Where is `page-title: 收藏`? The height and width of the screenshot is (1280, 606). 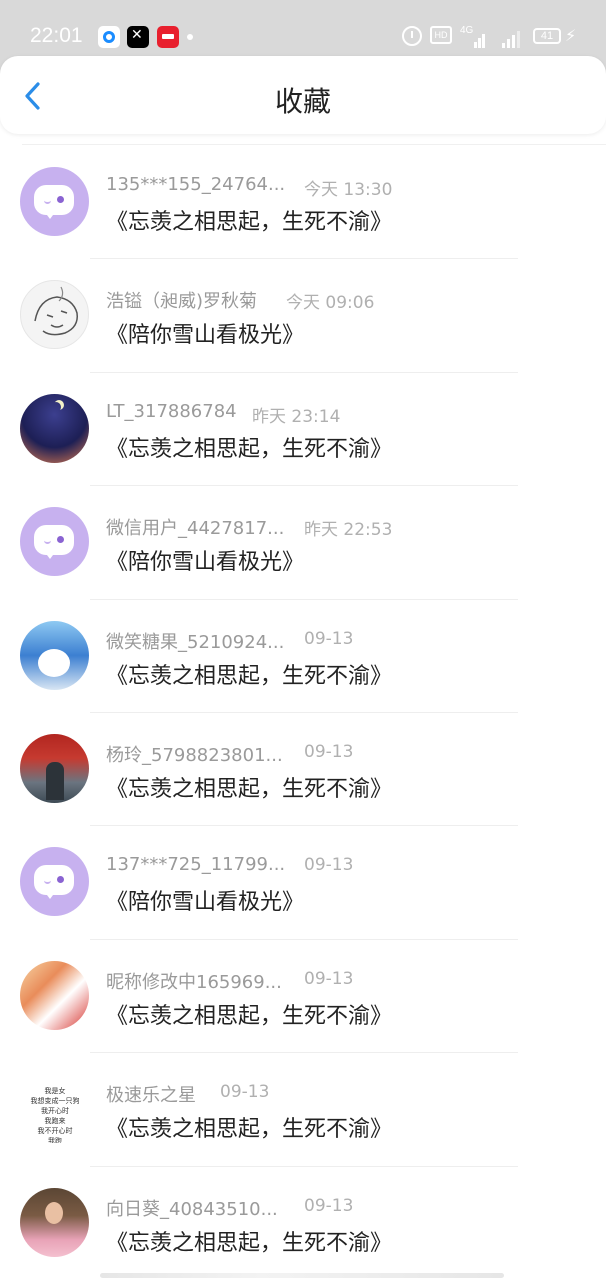 page-title: 收藏 is located at coordinates (302, 101).